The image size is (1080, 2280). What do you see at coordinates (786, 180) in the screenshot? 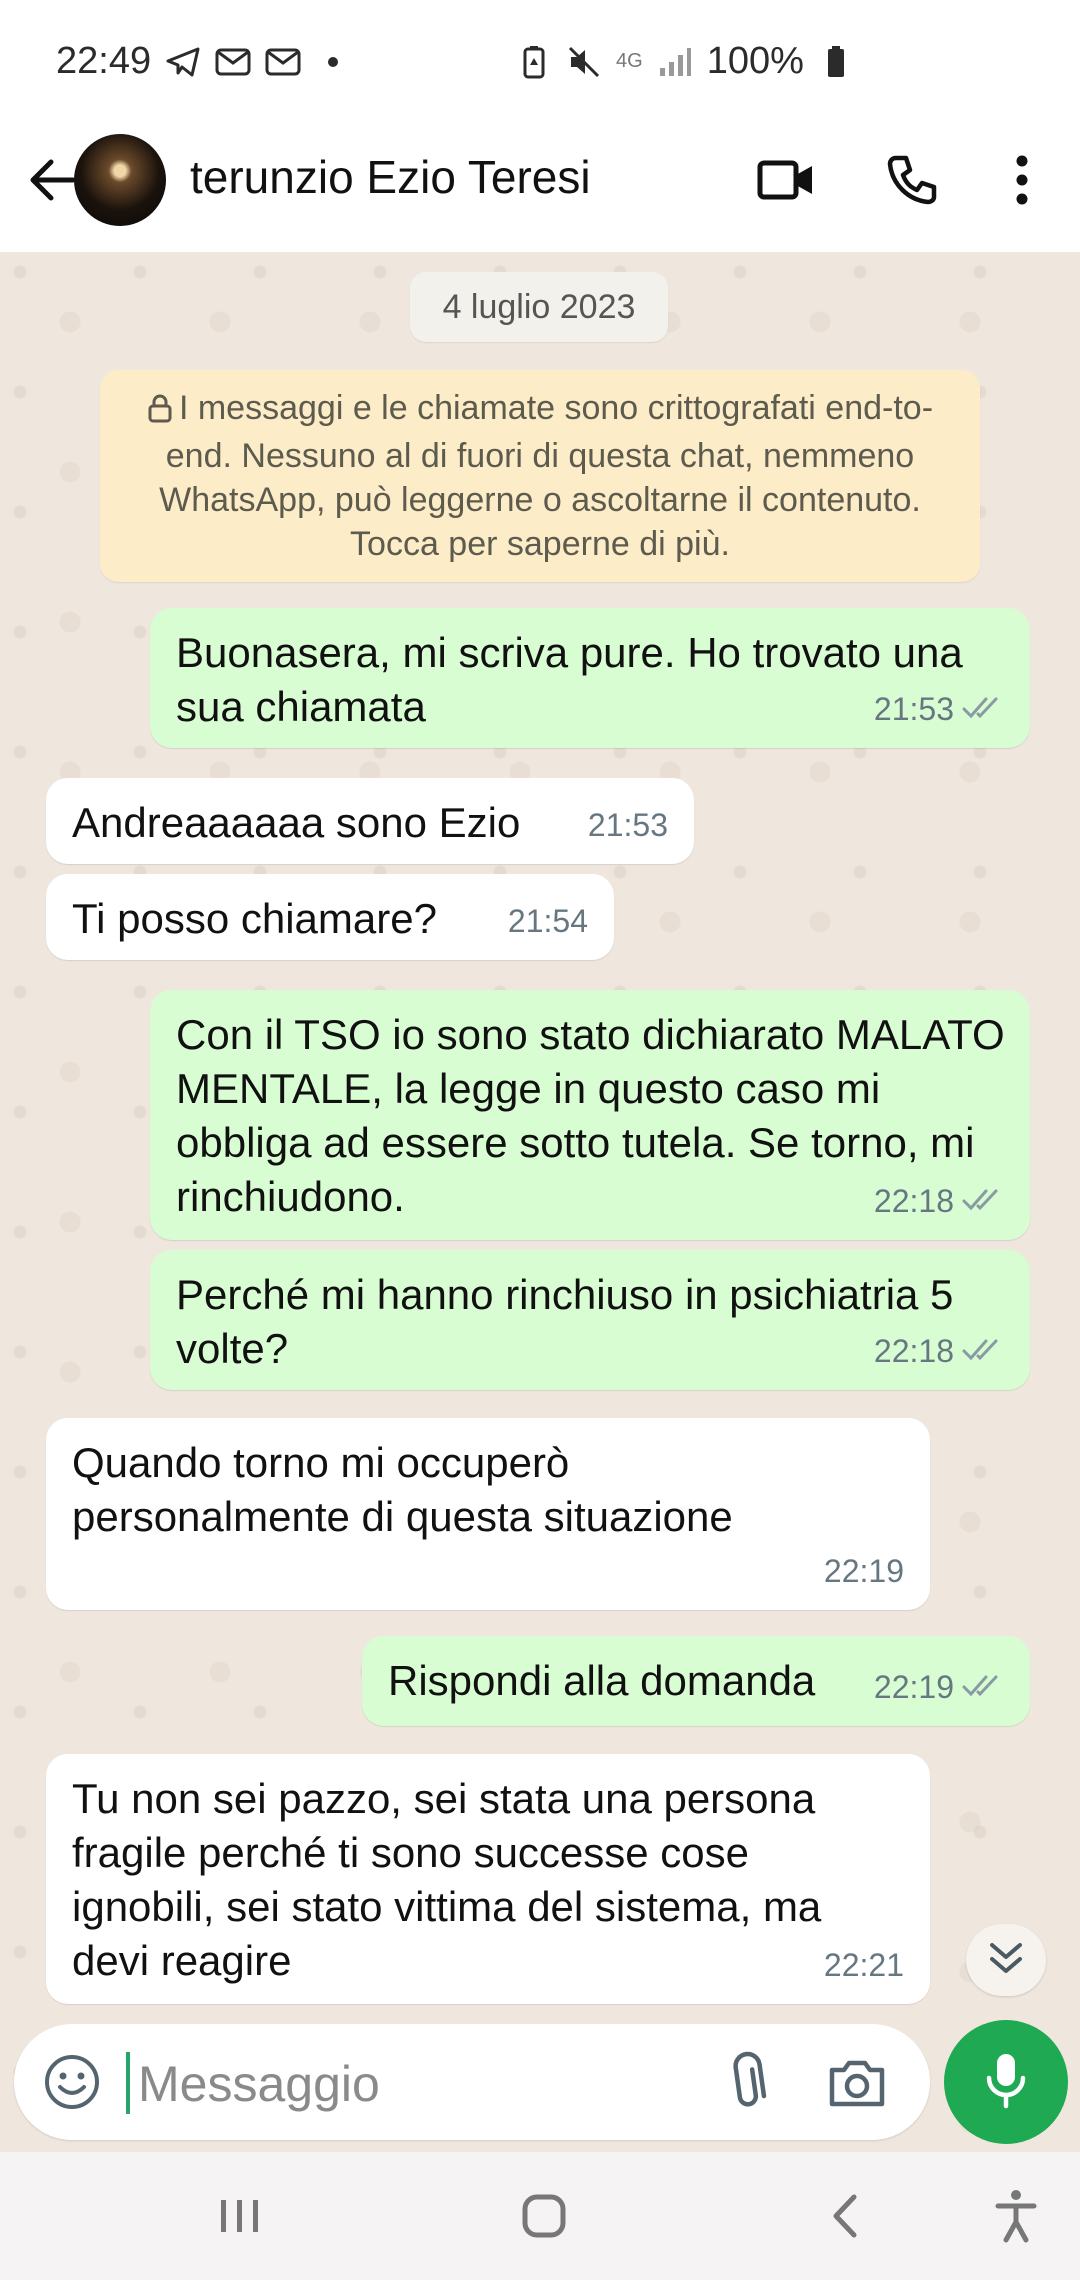
I see `video-call-icon` at bounding box center [786, 180].